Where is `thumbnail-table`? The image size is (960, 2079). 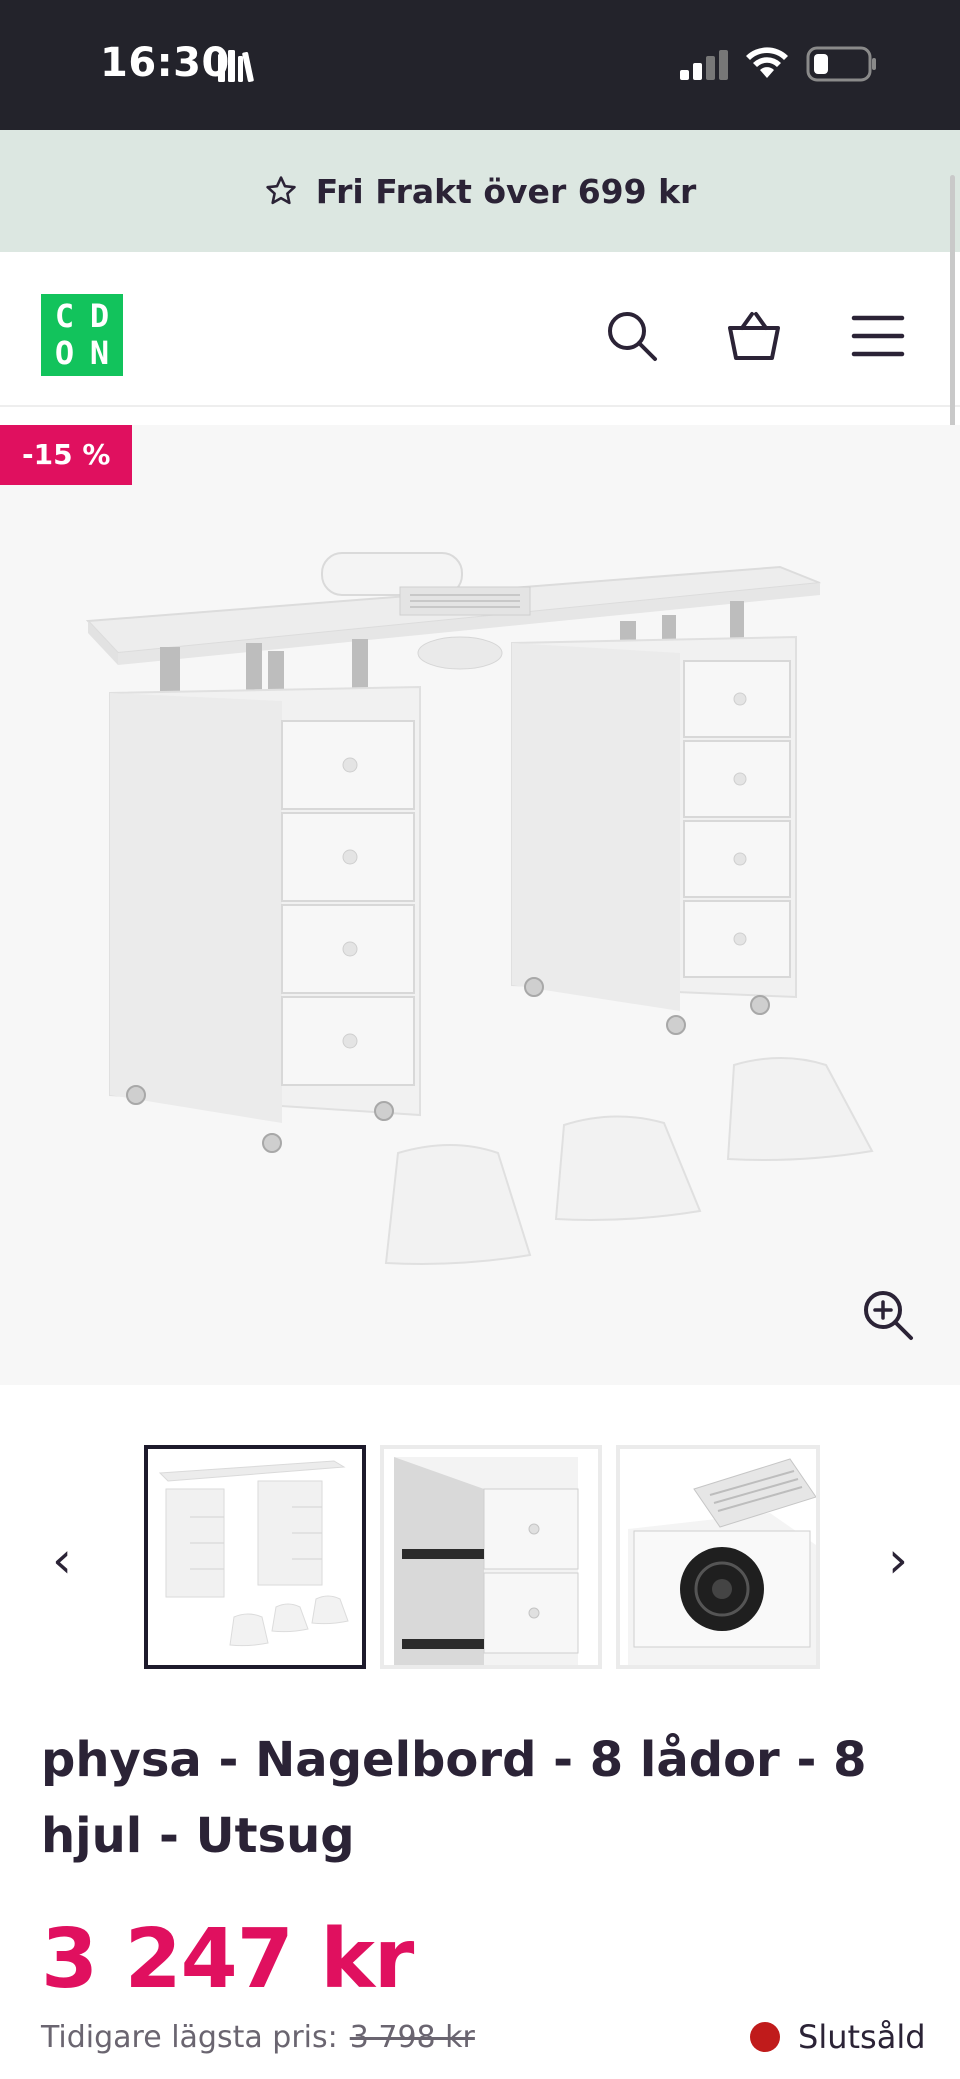
thumbnail-table is located at coordinates (255, 1557).